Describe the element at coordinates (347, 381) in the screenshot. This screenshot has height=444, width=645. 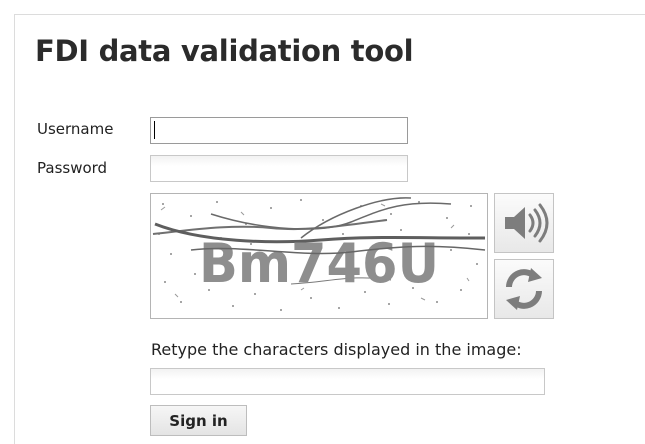
I see `captcha-response-input` at that location.